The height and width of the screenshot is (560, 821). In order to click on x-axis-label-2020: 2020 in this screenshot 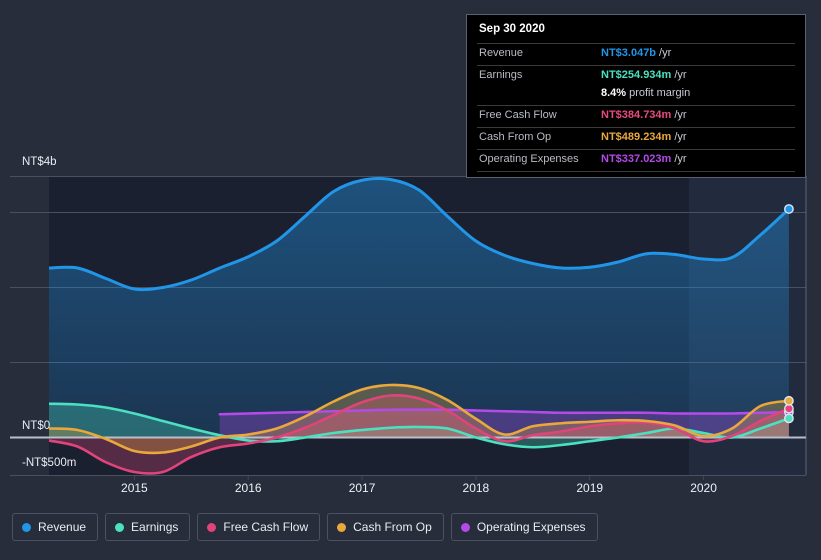, I will do `click(703, 488)`.